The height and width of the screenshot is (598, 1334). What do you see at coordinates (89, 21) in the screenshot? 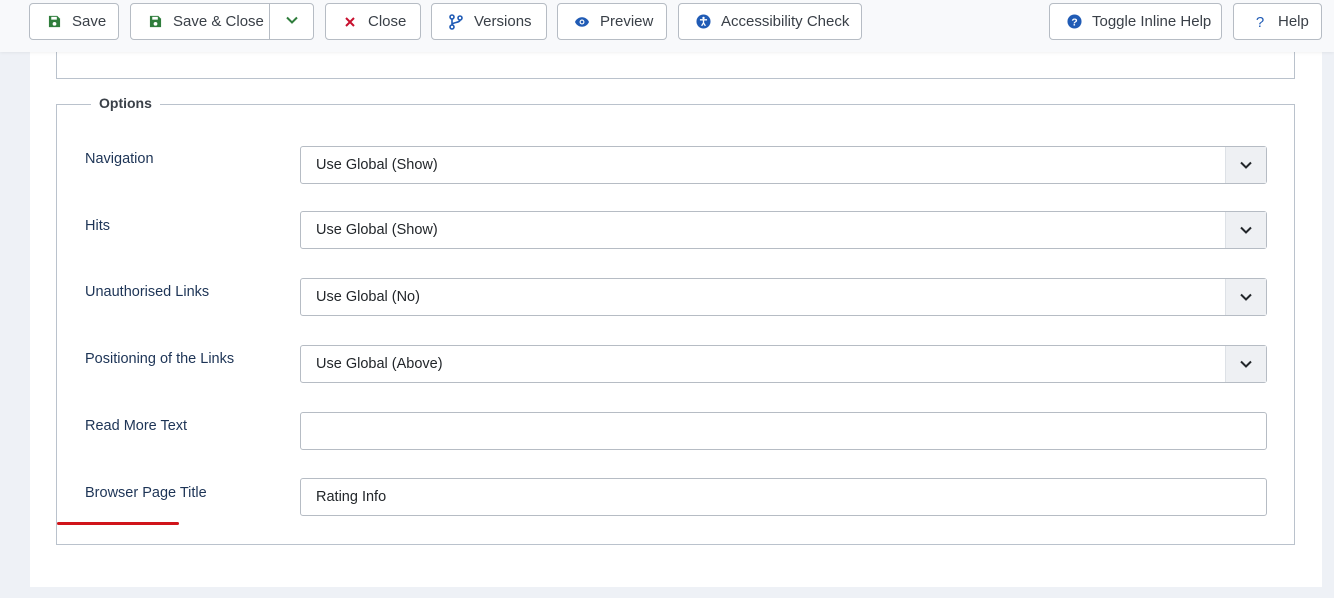
I see `save-button-label: Save` at bounding box center [89, 21].